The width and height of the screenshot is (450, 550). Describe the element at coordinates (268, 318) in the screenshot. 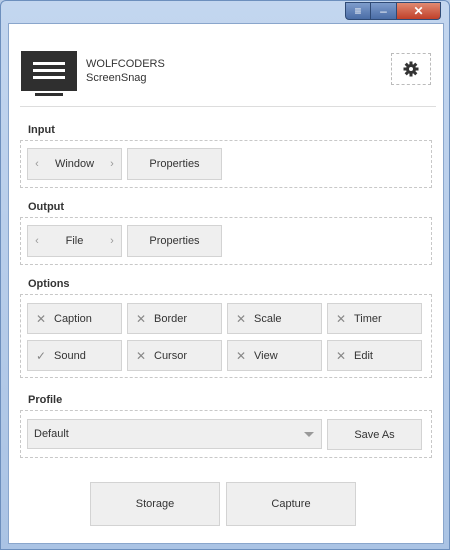

I see `option-label: Scale` at that location.